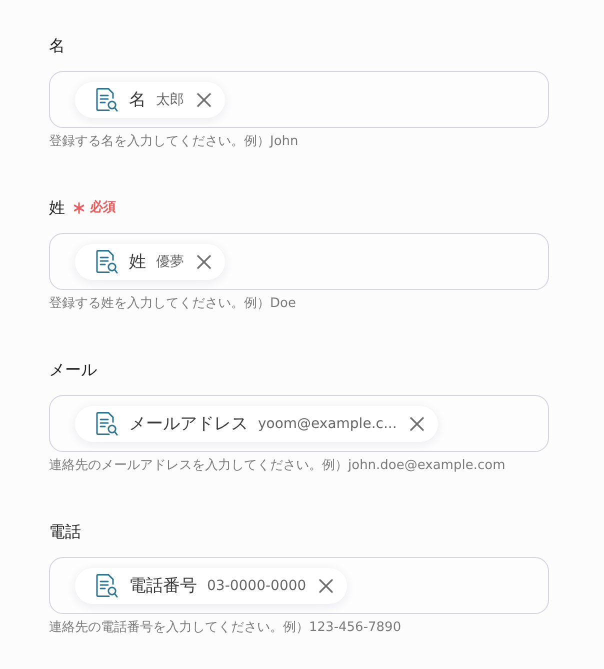  Describe the element at coordinates (65, 532) in the screenshot. I see `field-label: 電話` at that location.